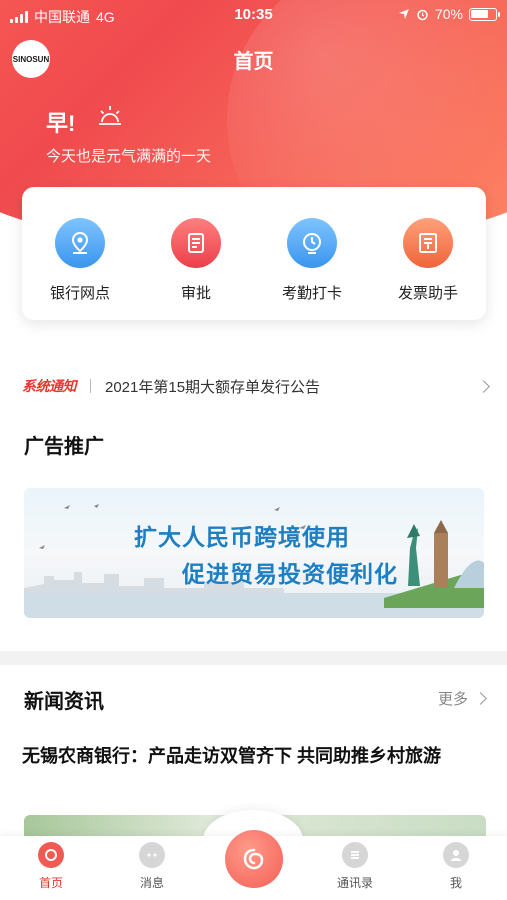  Describe the element at coordinates (292, 386) in the screenshot. I see `notice-text: 2021年第15期大额存单发行公告` at that location.